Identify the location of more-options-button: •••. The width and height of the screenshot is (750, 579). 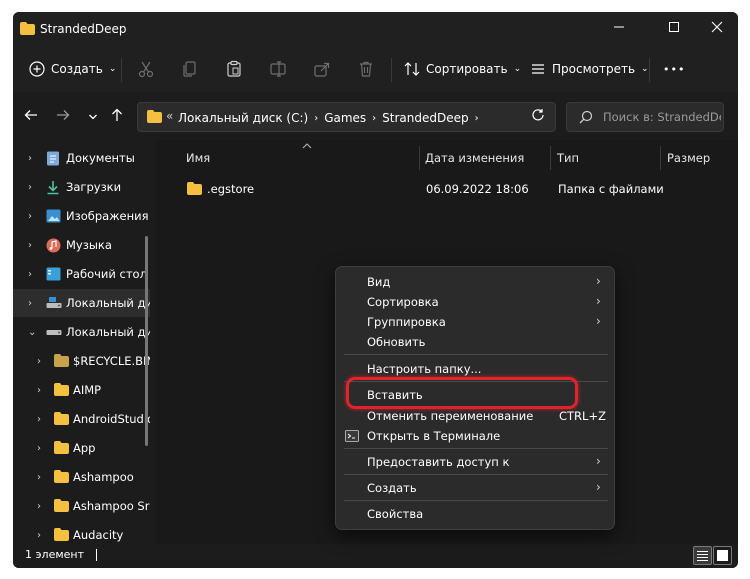
(674, 69).